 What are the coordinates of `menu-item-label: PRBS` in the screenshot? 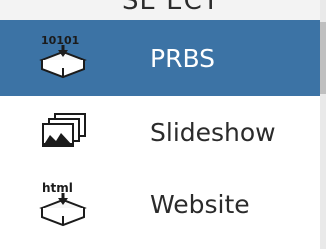 It's located at (183, 58).